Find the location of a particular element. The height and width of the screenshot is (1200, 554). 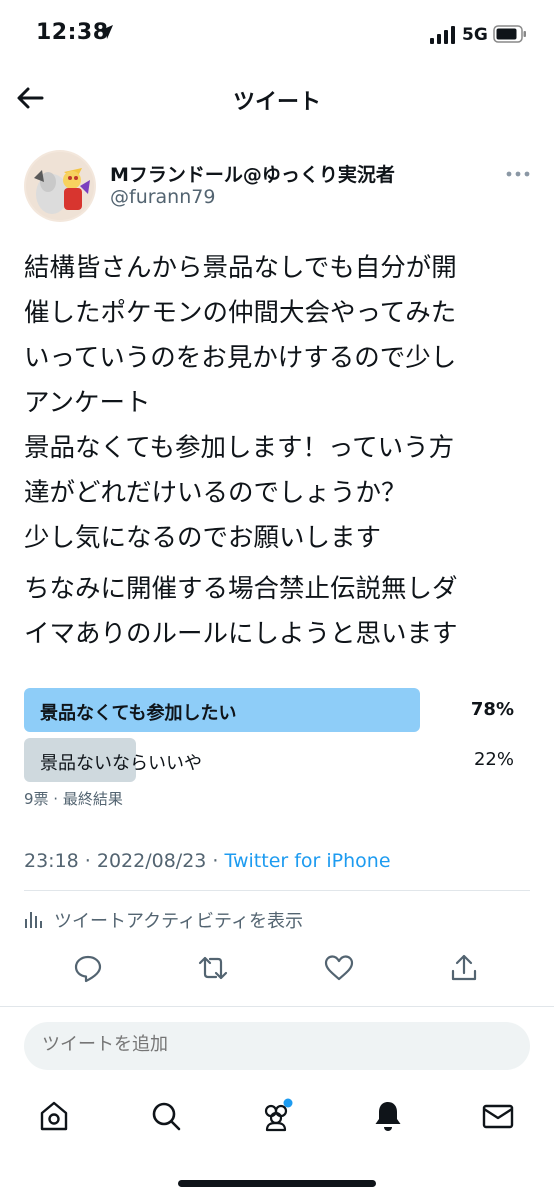

tab-bar is located at coordinates (277, 1120).